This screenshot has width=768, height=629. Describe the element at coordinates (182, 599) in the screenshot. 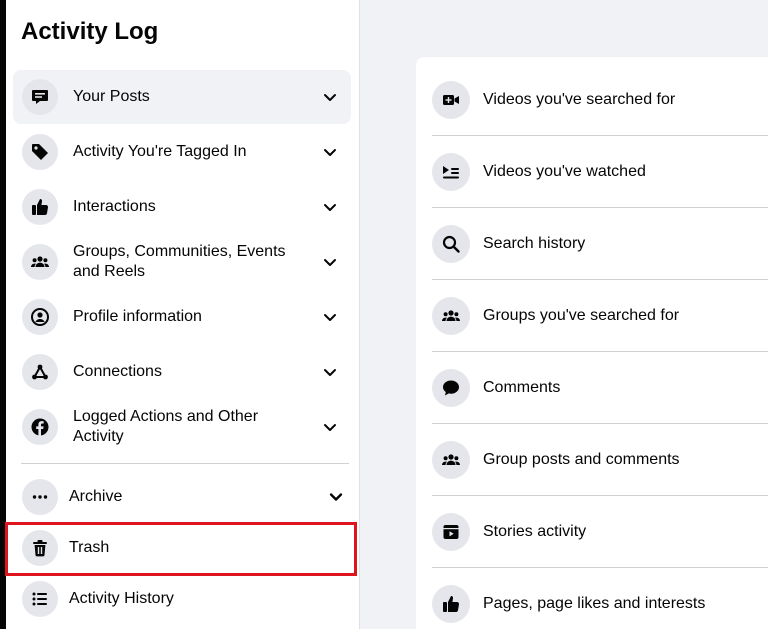

I see `sidebar-item-activity-history: Activity History` at that location.